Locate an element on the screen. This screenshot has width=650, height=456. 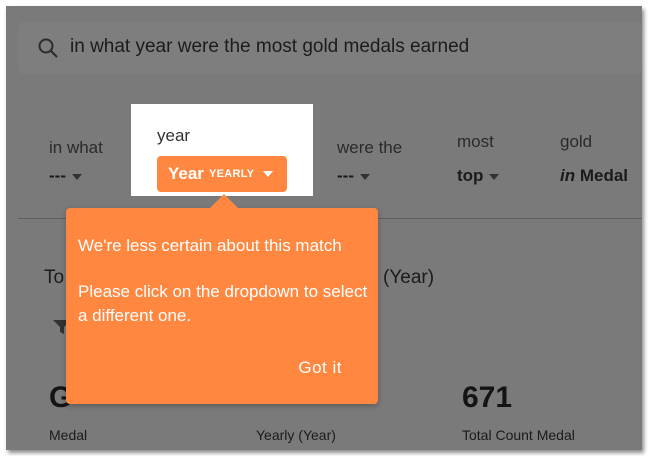
result-title: To is located at coordinates (54, 277).